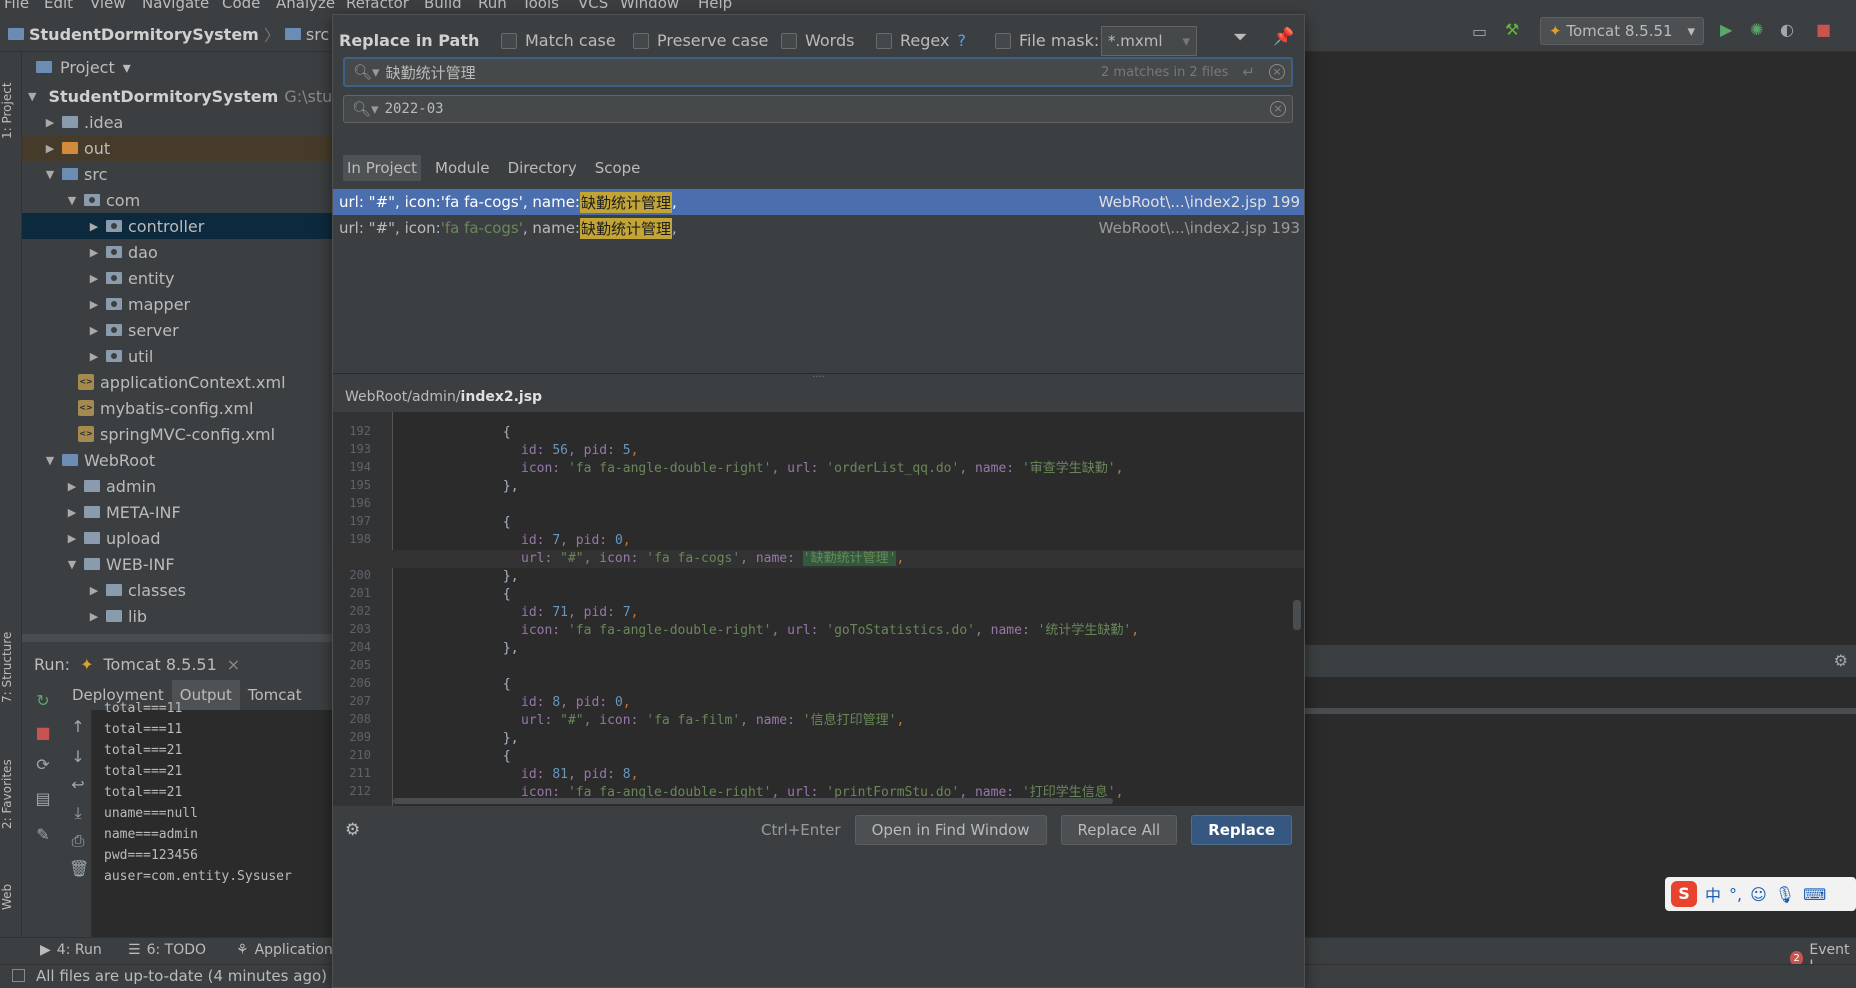 The height and width of the screenshot is (988, 1856). I want to click on tab-project: 1: Project, so click(11, 111).